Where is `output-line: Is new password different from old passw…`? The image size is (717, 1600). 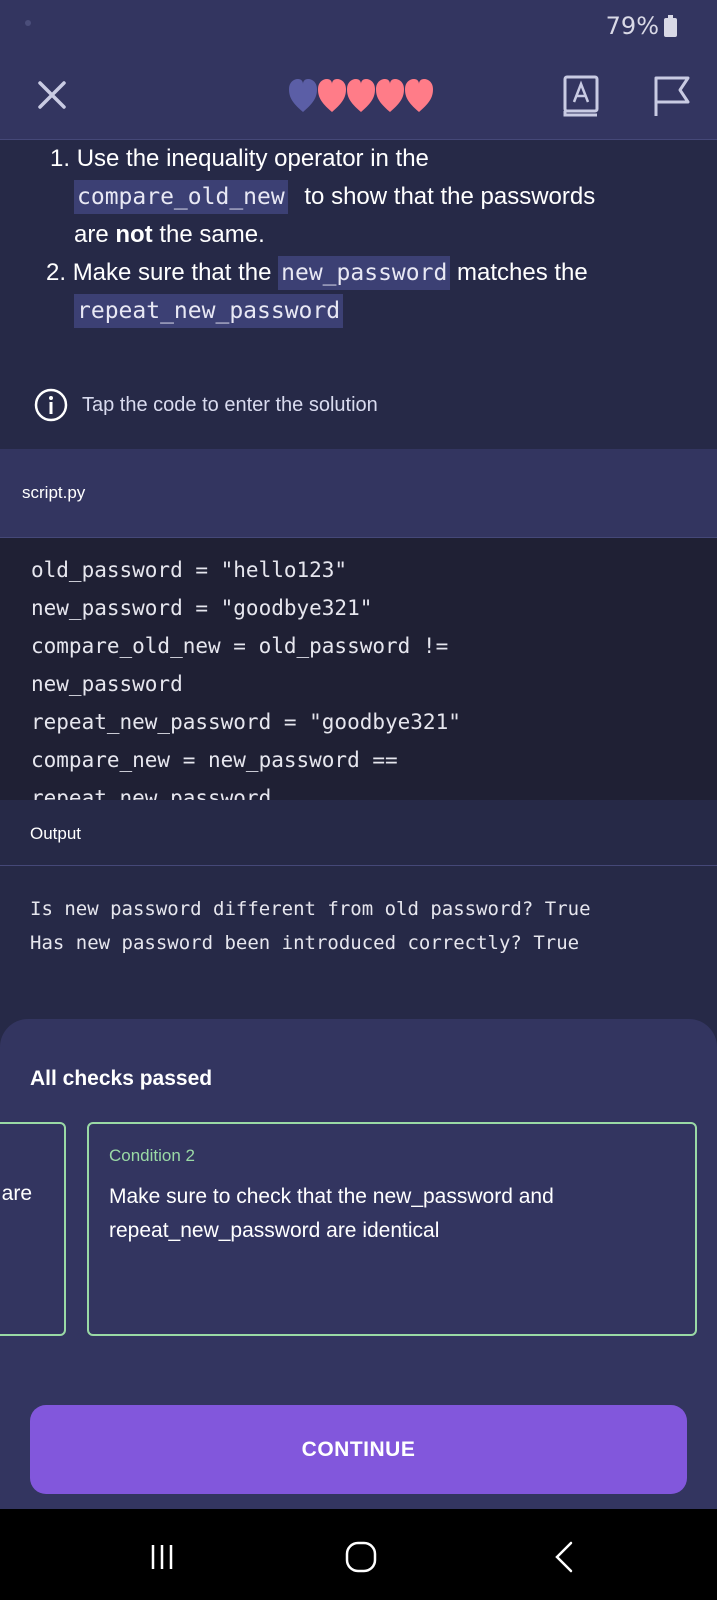
output-line: Is new password different from old passw… is located at coordinates (310, 909).